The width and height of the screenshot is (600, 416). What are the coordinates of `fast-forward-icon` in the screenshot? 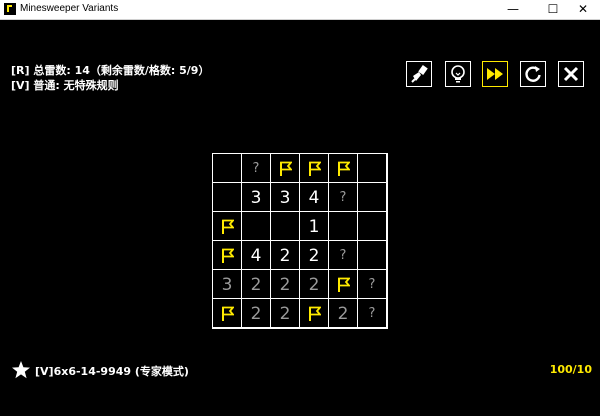 It's located at (495, 74).